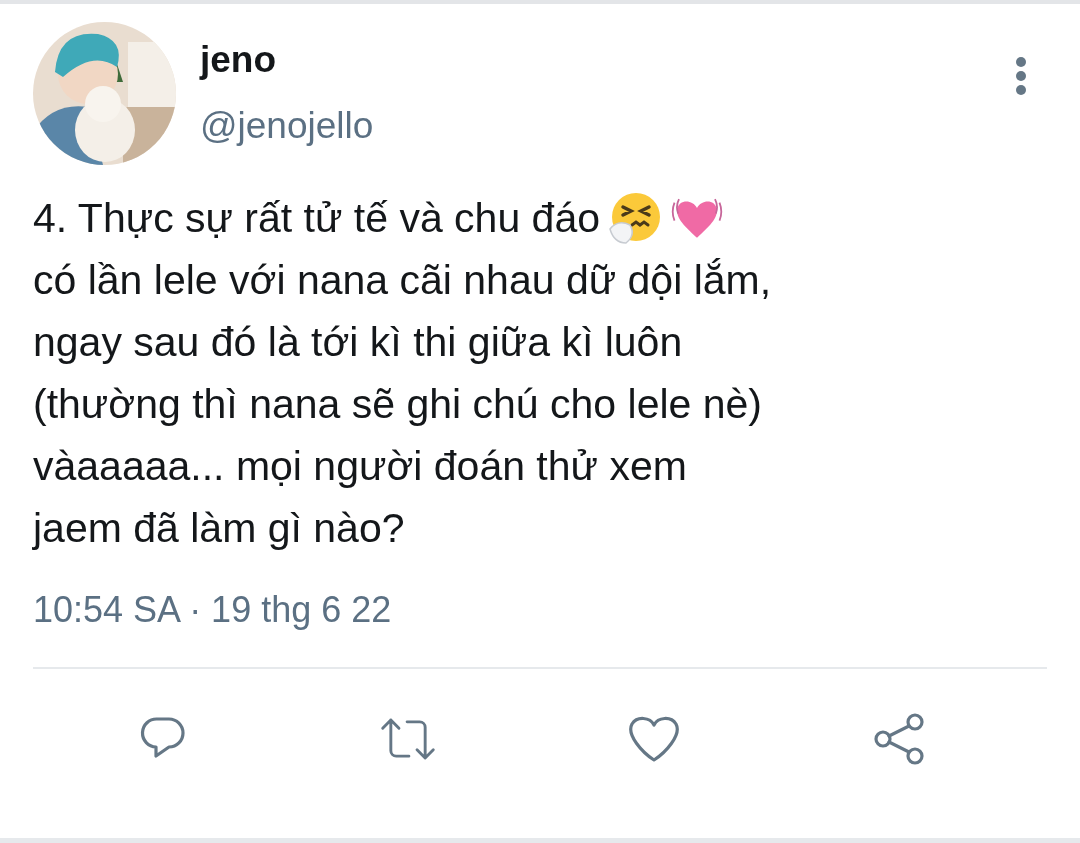 This screenshot has width=1080, height=843. I want to click on retweet-icon, so click(408, 739).